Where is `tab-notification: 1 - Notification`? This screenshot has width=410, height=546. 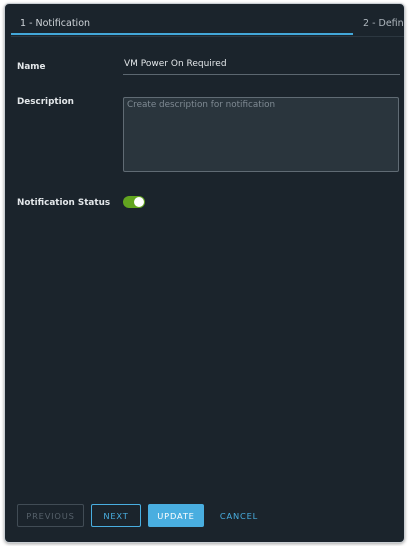 tab-notification: 1 - Notification is located at coordinates (55, 23).